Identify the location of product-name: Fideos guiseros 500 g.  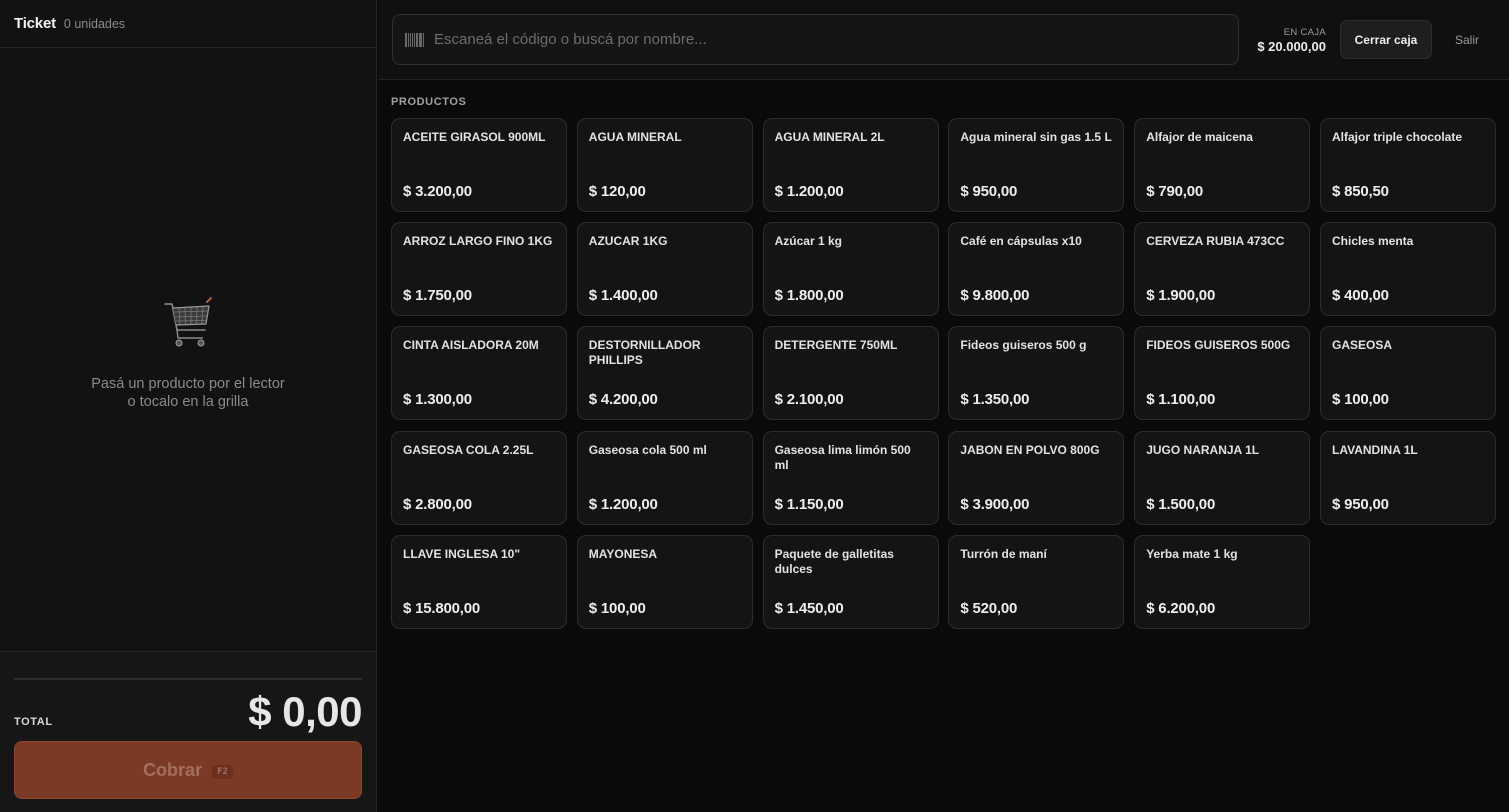
(1023, 345).